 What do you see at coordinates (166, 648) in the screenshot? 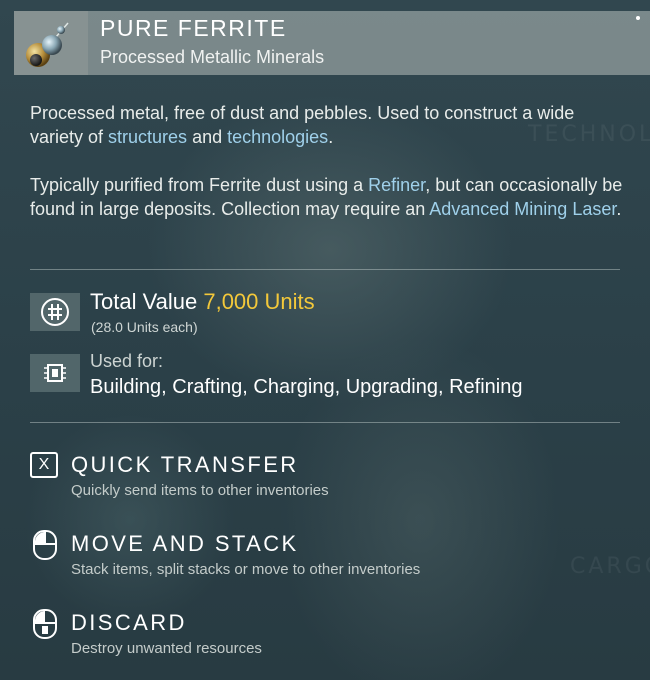
I see `discard-description: Destroy unwanted resources` at bounding box center [166, 648].